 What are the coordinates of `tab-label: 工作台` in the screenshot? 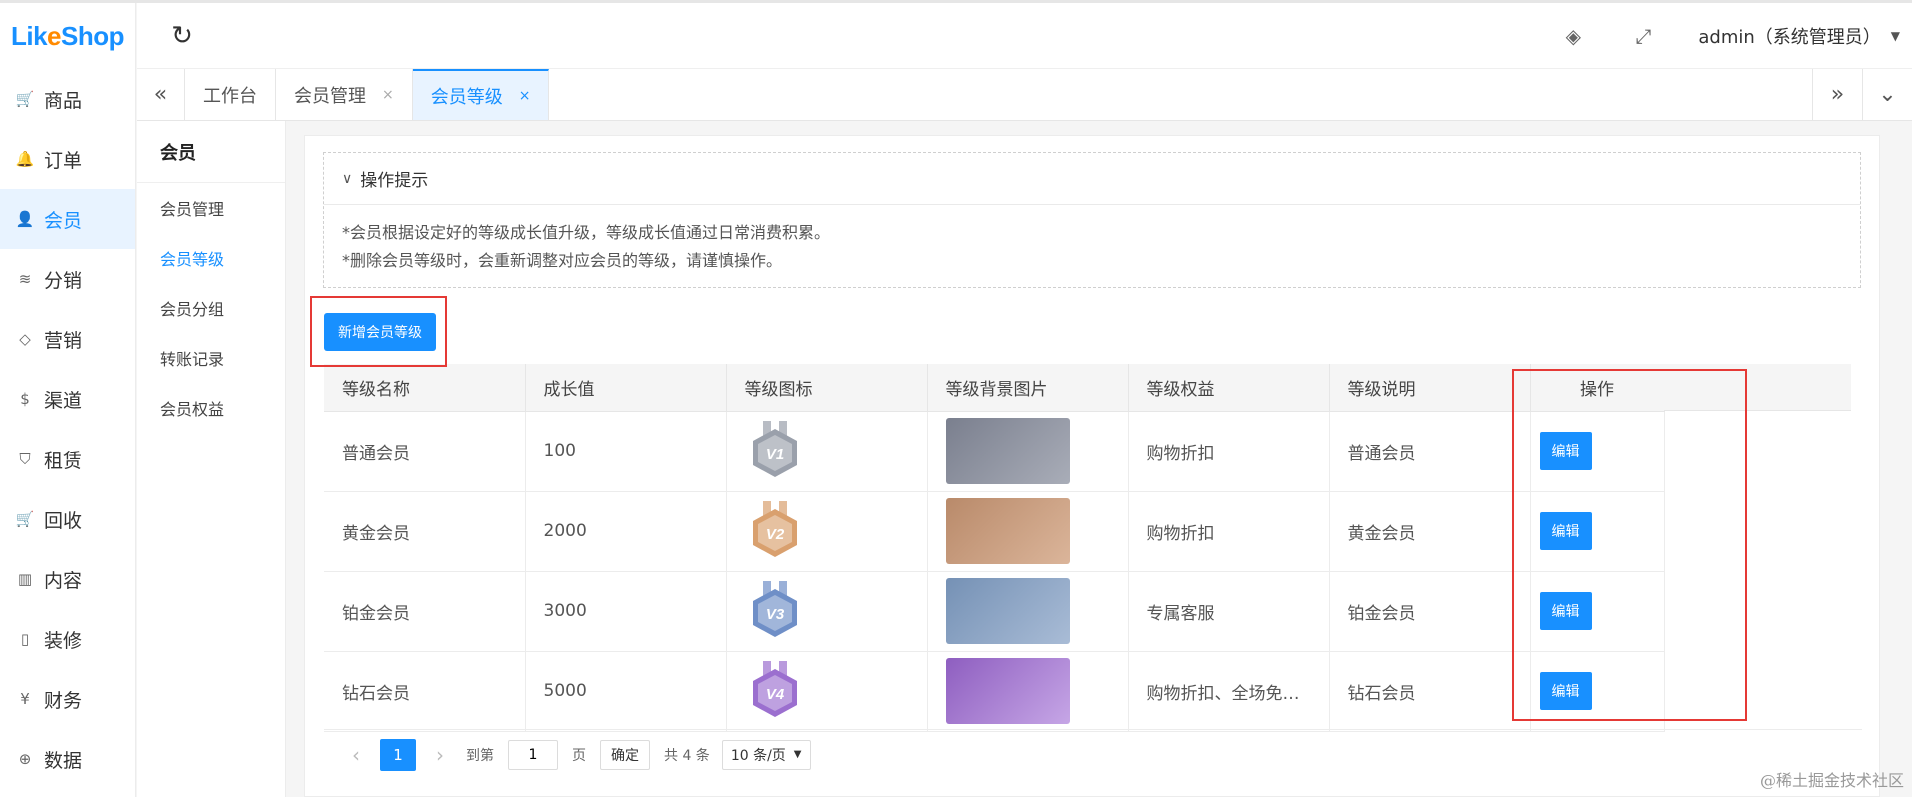 It's located at (230, 96).